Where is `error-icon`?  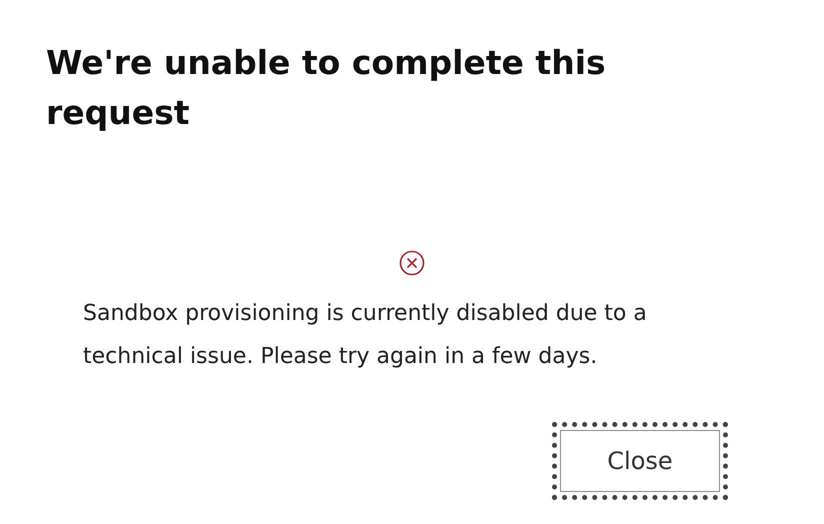 error-icon is located at coordinates (412, 263).